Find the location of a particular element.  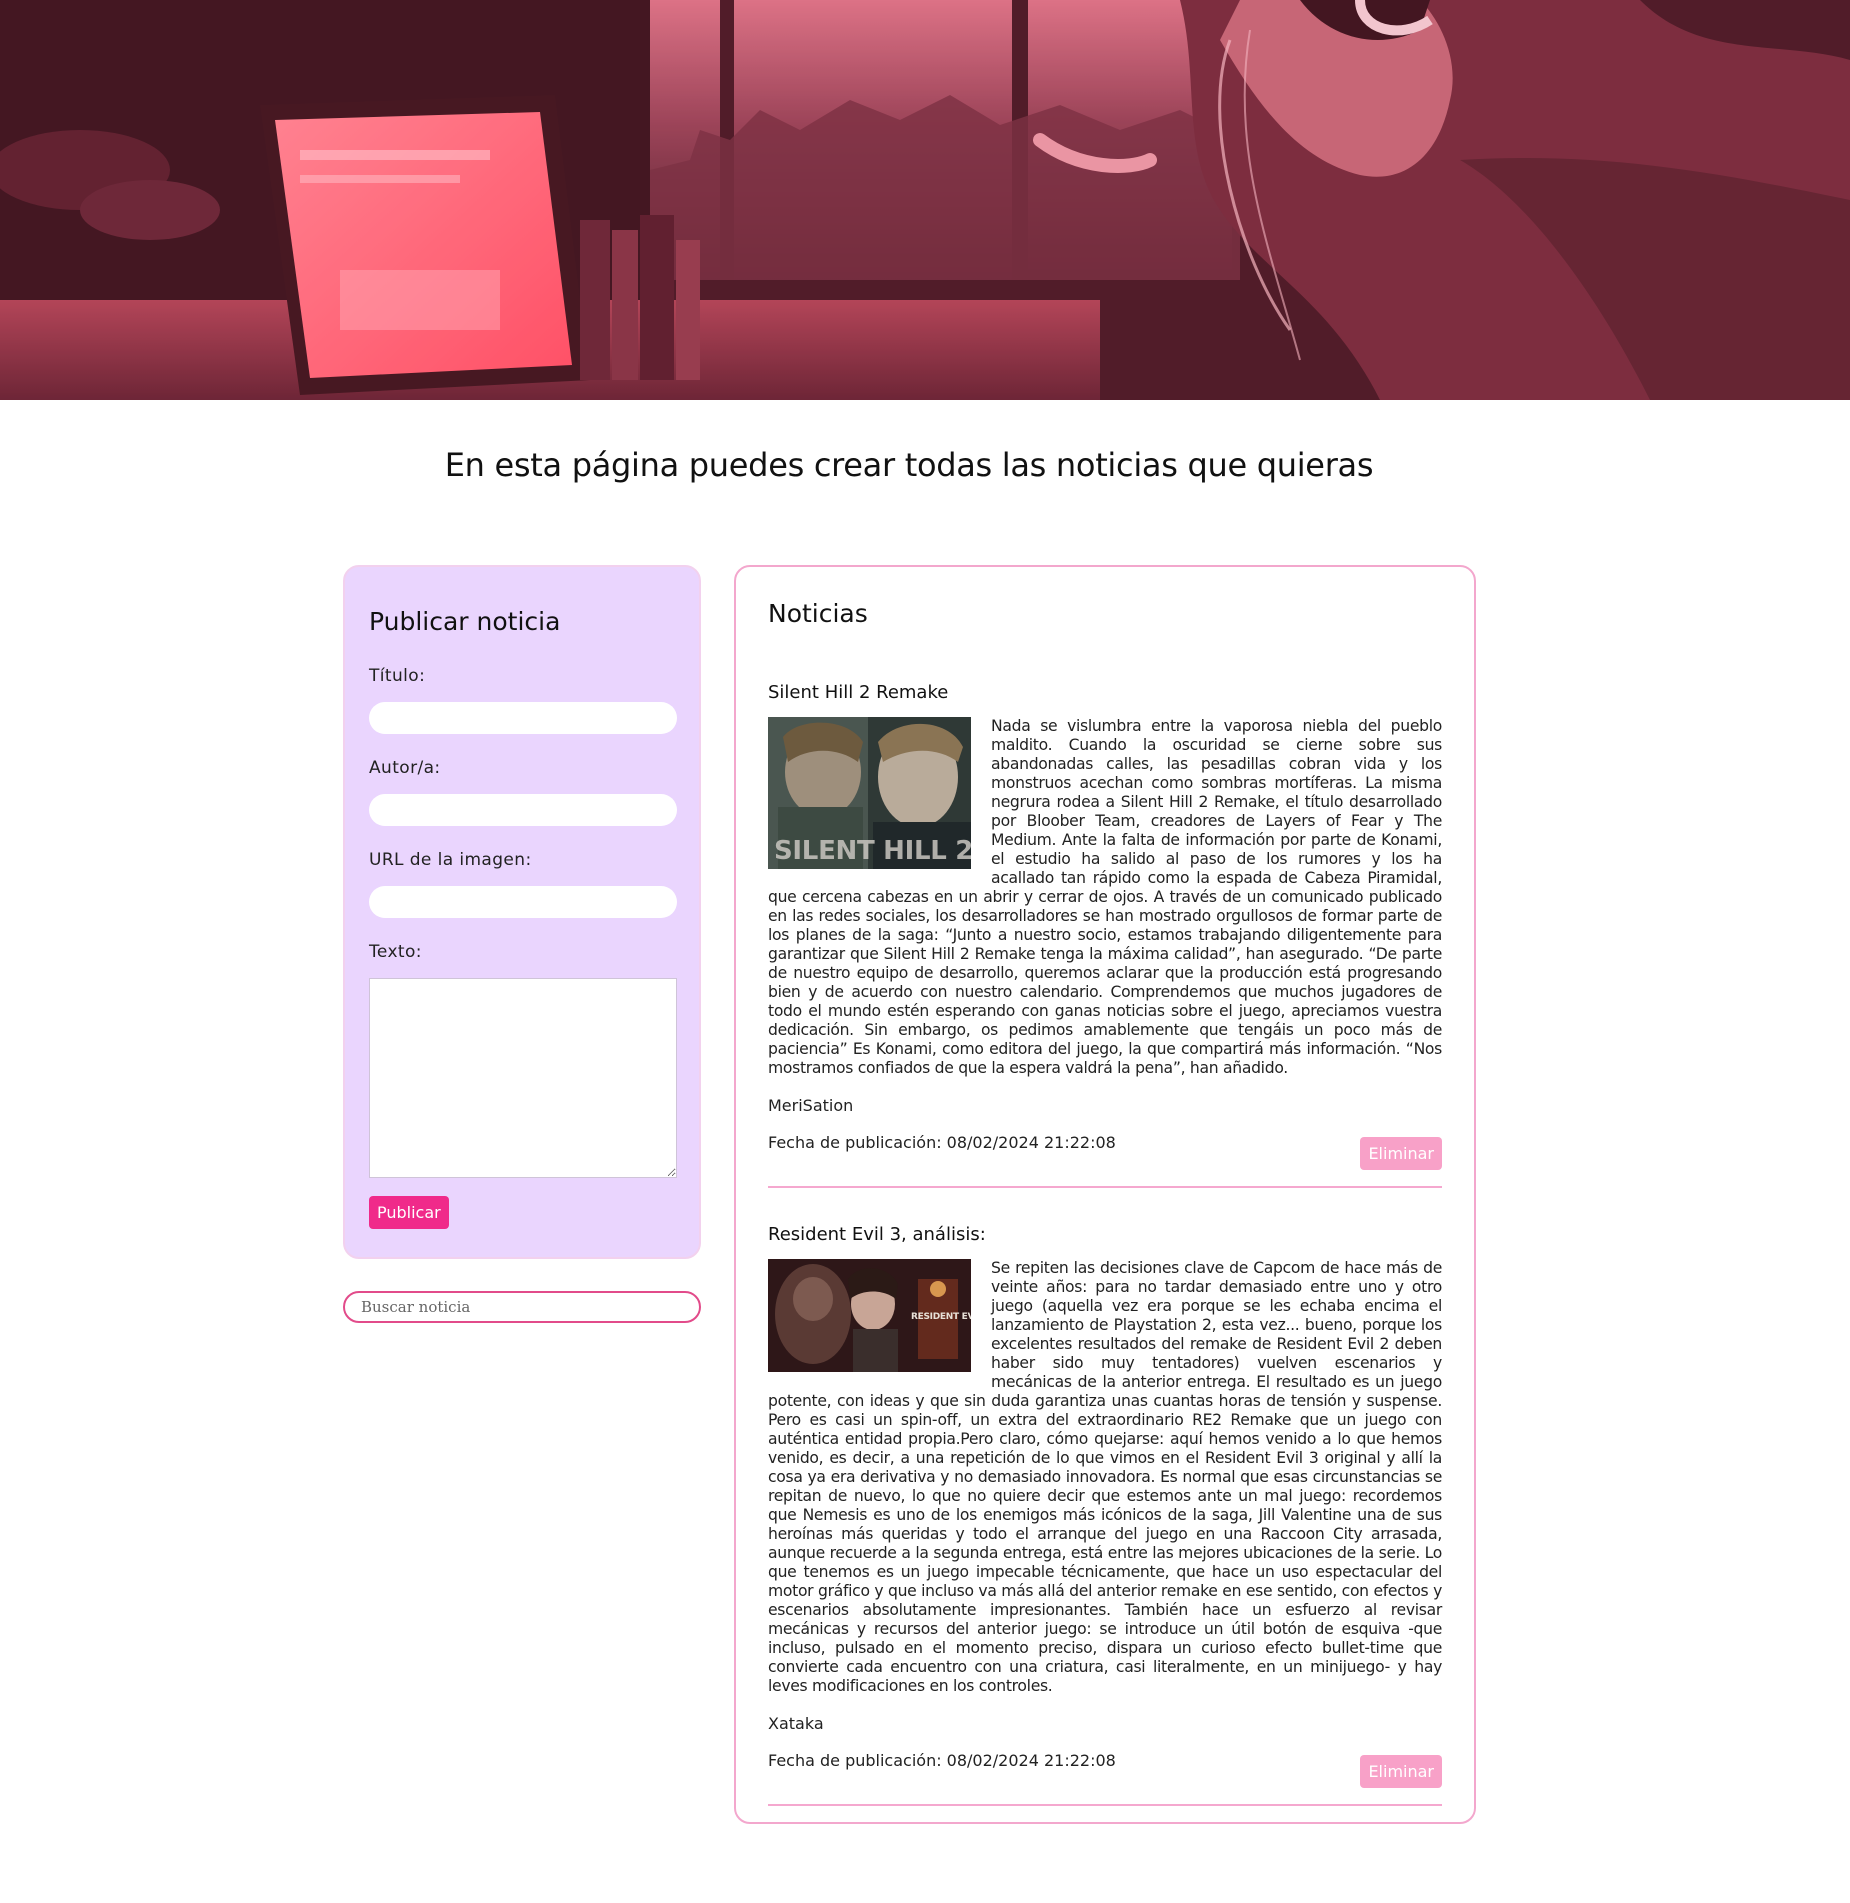

article-author: MeriSation is located at coordinates (811, 1105).